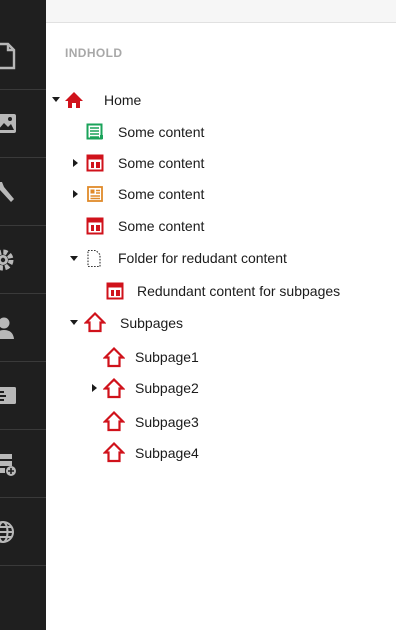  Describe the element at coordinates (221, 357) in the screenshot. I see `tree-node-subpage: Subpage1` at that location.